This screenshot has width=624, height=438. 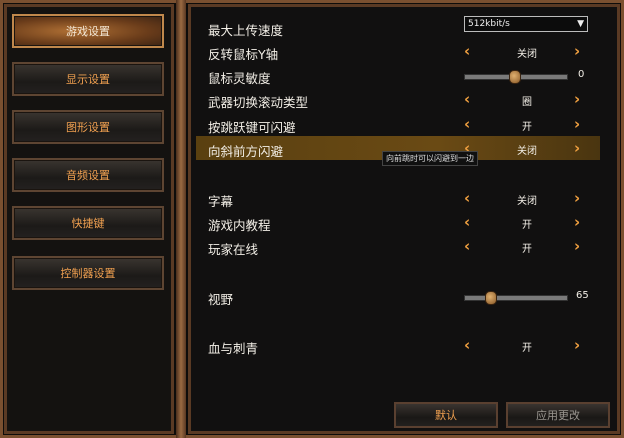 I want to click on sidebar-item-label: 快捷键, so click(x=88, y=223).